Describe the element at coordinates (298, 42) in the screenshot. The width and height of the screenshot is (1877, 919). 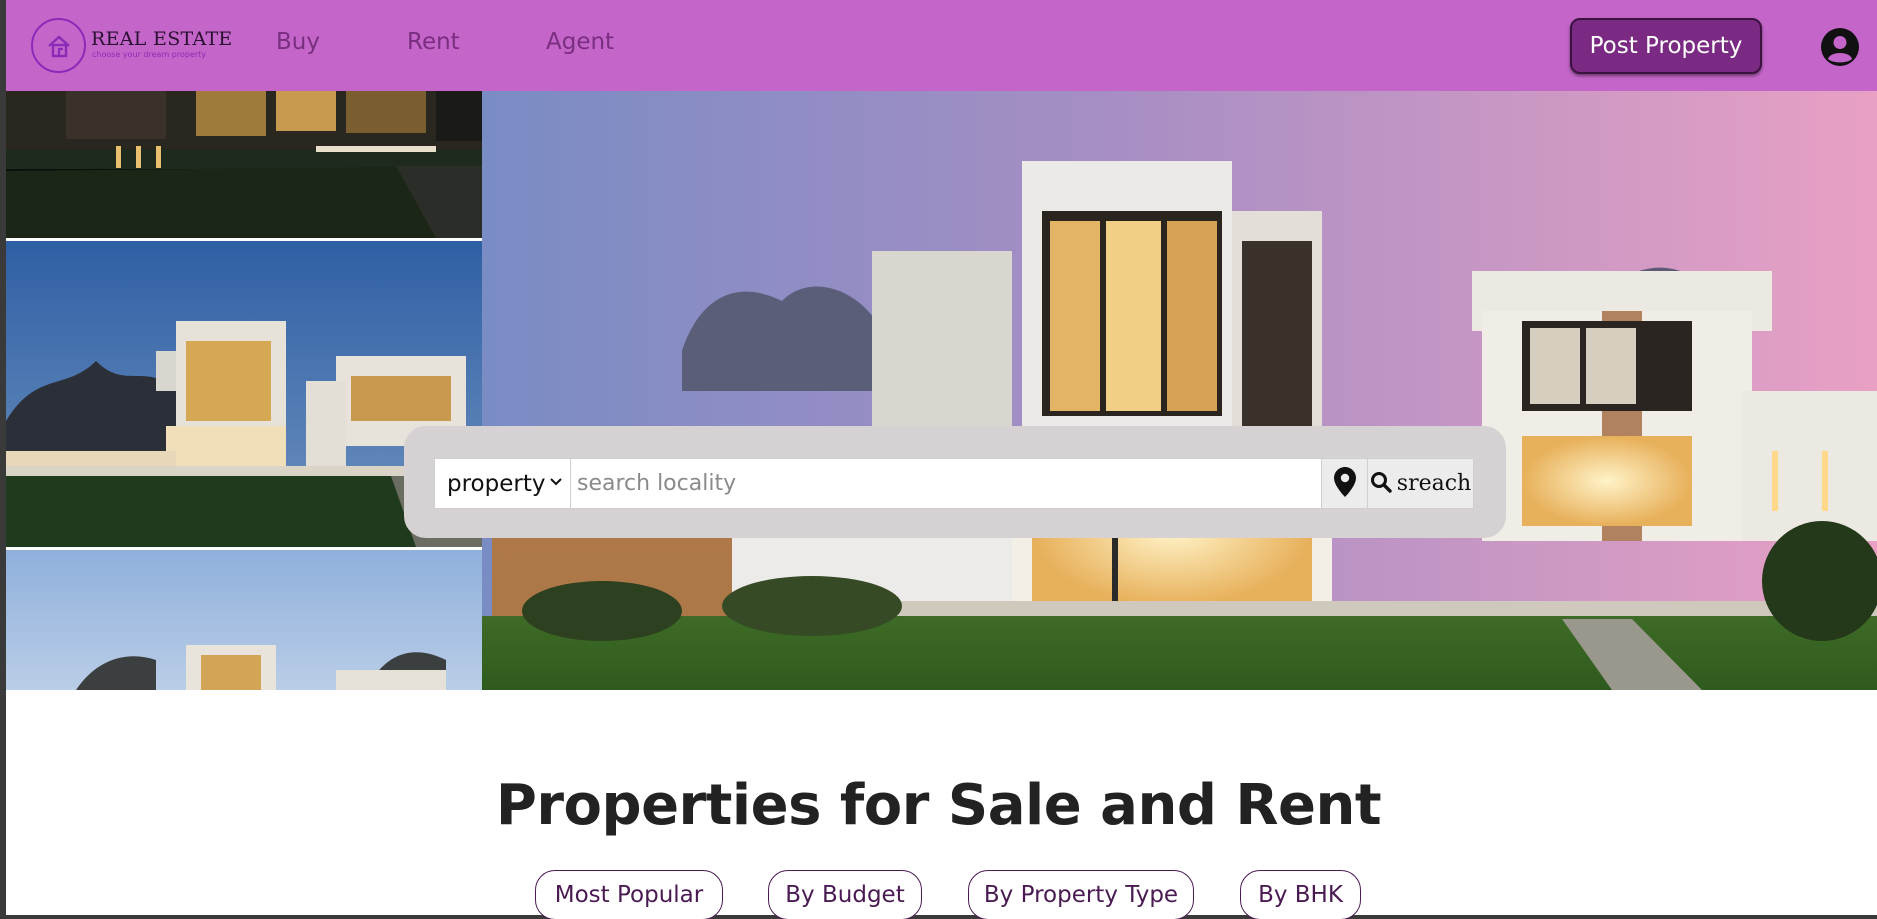
I see `nav-buy: Buy` at that location.